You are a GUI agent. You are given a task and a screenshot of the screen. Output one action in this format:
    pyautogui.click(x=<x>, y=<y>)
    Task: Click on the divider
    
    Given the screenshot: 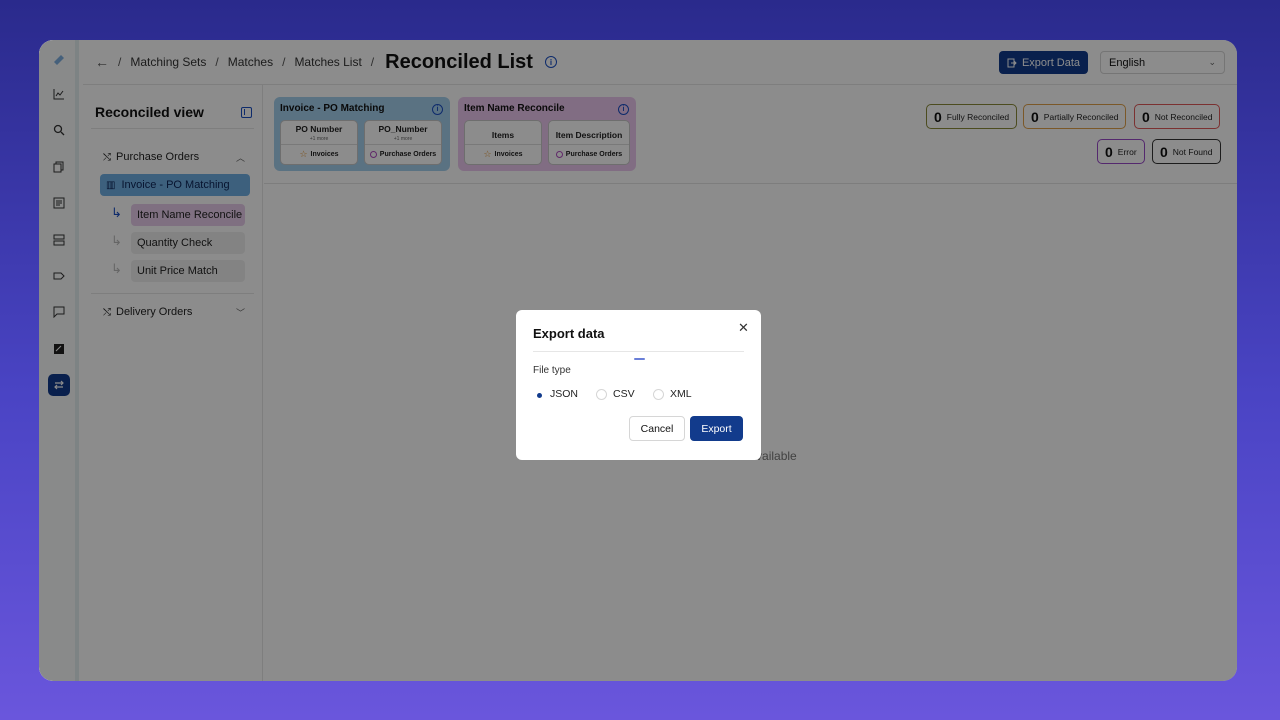 What is the action you would take?
    pyautogui.click(x=638, y=351)
    